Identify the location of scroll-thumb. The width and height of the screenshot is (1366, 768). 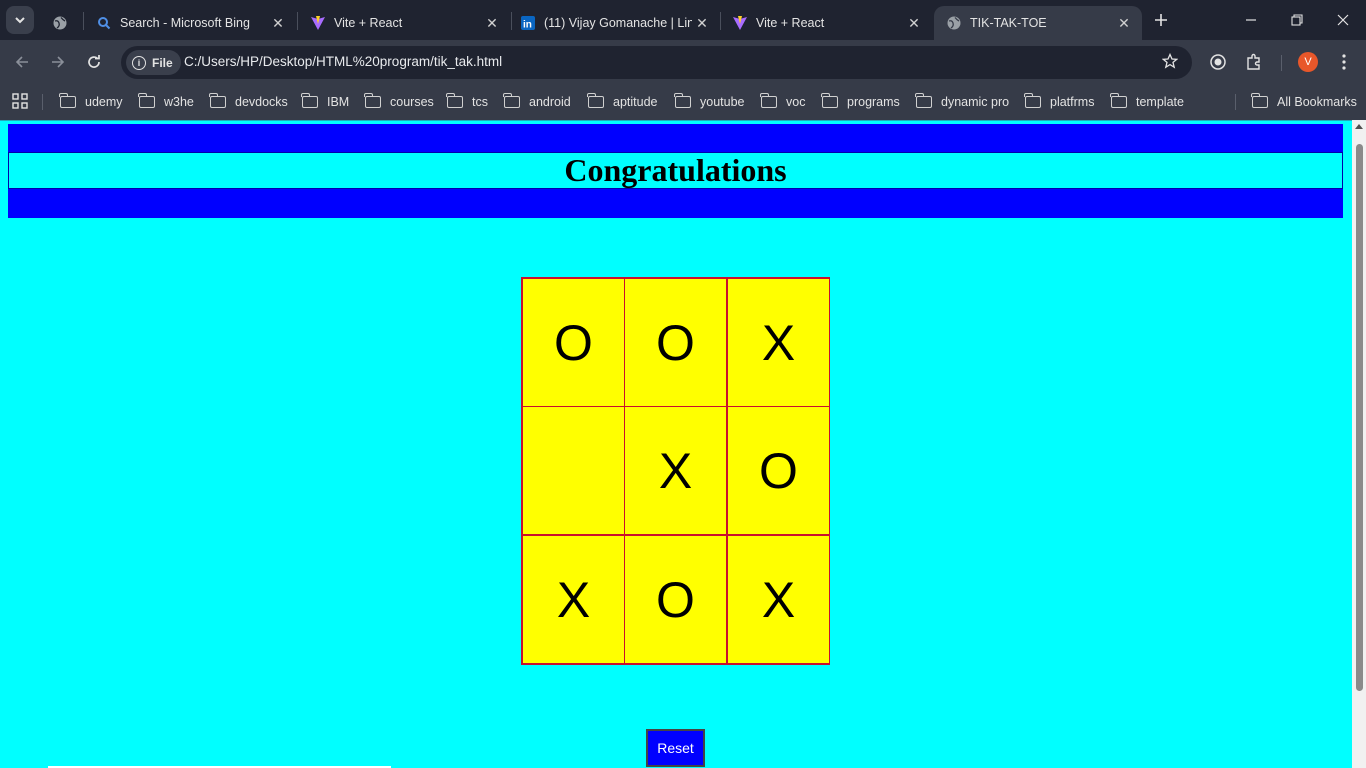
(1359, 417).